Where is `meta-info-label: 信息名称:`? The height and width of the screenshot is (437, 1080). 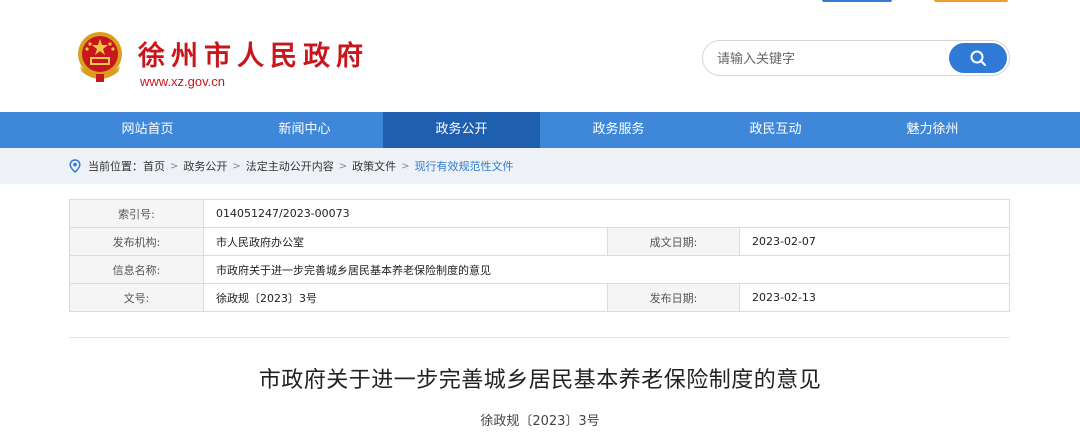 meta-info-label: 信息名称: is located at coordinates (136, 269).